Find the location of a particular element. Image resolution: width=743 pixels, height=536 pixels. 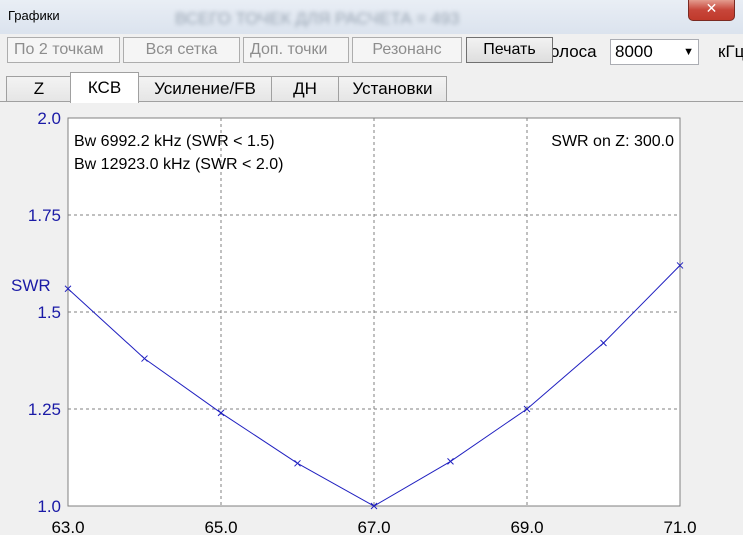

bandwidth-20-annotation: Bw 12923.0 kHz (SWR < 2.0) is located at coordinates (178, 164).